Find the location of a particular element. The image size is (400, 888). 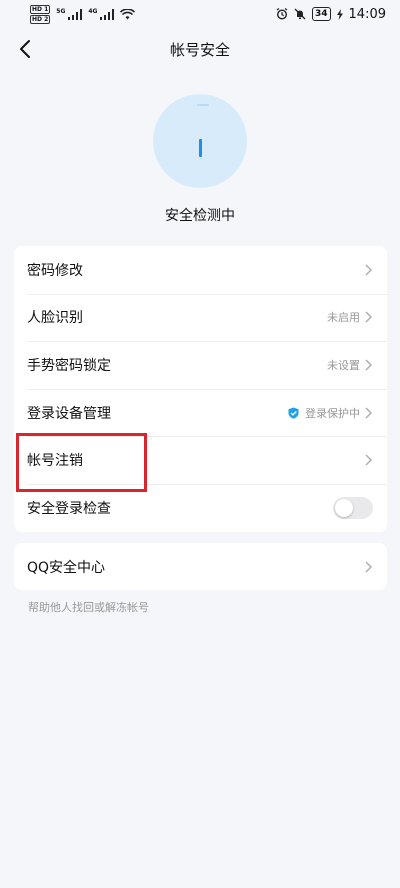

wifi-icon is located at coordinates (128, 13).